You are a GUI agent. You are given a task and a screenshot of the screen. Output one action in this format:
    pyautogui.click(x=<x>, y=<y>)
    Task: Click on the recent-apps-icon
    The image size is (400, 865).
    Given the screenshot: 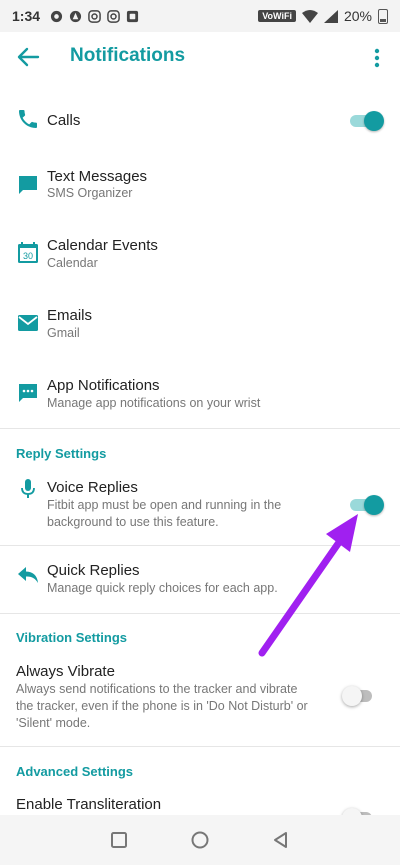 What is the action you would take?
    pyautogui.click(x=119, y=840)
    